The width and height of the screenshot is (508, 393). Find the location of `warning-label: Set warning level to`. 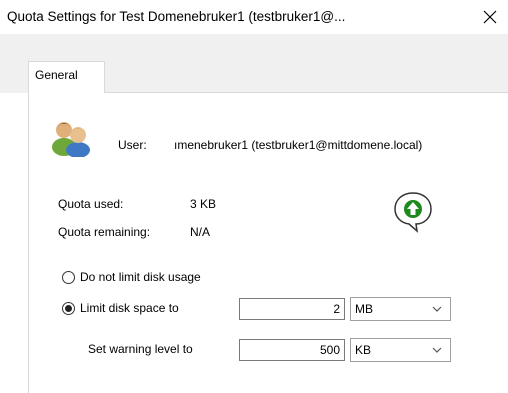

warning-label: Set warning level to is located at coordinates (140, 349).